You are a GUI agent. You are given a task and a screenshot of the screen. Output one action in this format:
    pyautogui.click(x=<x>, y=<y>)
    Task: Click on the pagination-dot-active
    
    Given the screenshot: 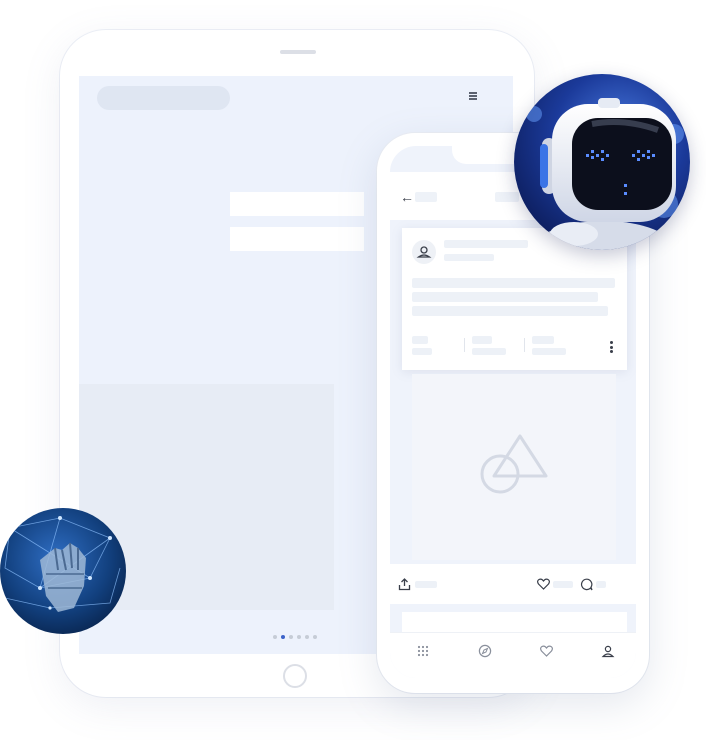 What is the action you would take?
    pyautogui.click(x=283, y=637)
    